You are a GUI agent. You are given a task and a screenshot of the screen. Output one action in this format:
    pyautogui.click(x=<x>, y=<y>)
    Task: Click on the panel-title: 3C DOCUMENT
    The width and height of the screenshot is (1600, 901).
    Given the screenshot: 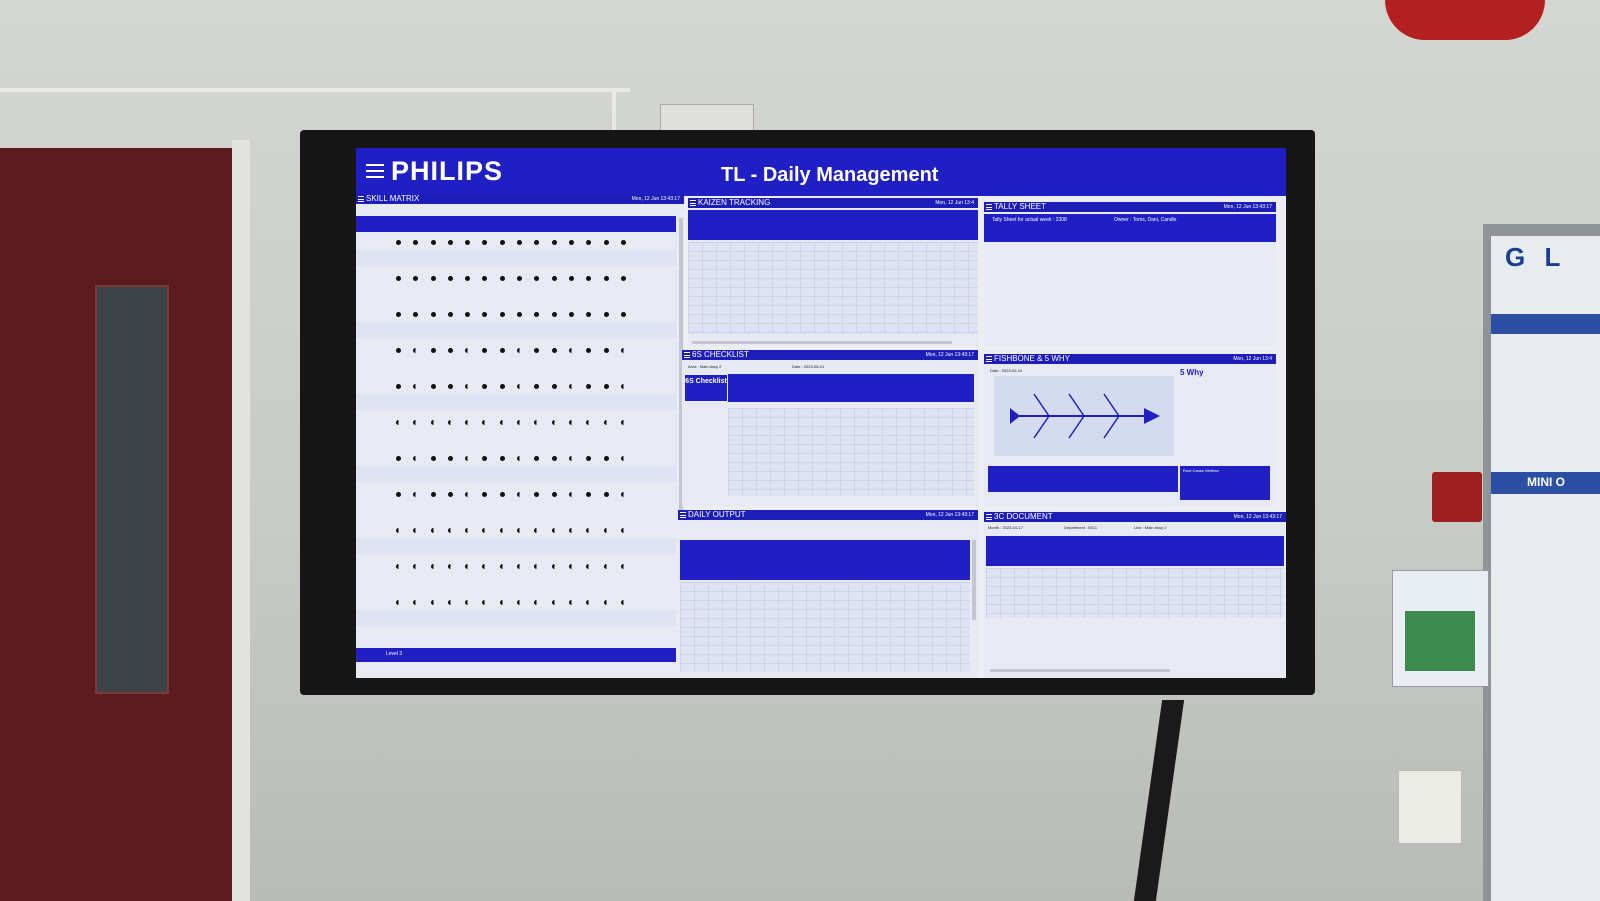 What is the action you would take?
    pyautogui.click(x=1023, y=516)
    